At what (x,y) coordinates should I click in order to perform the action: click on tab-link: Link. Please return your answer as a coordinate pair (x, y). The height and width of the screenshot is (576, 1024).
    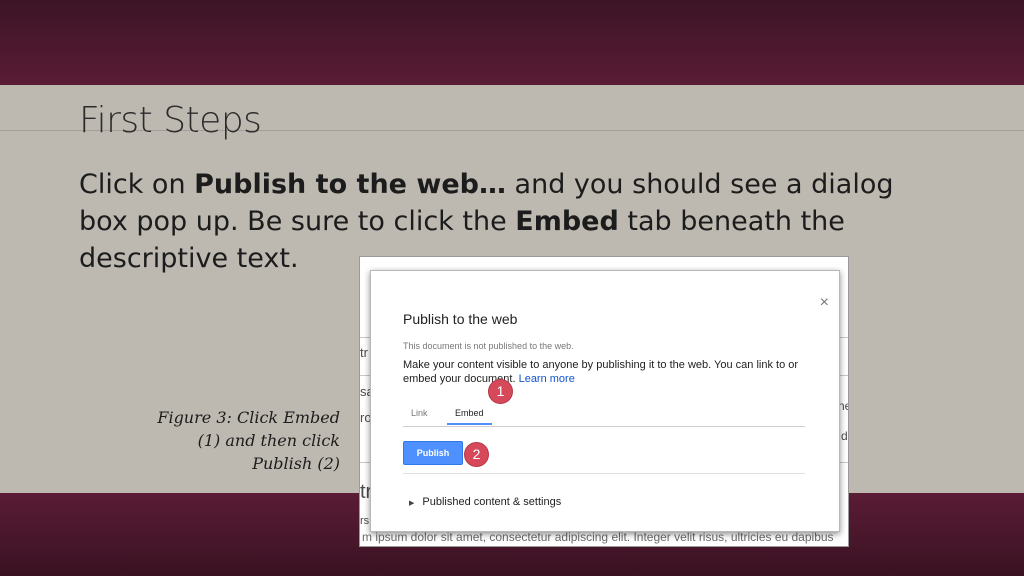
    Looking at the image, I should click on (419, 415).